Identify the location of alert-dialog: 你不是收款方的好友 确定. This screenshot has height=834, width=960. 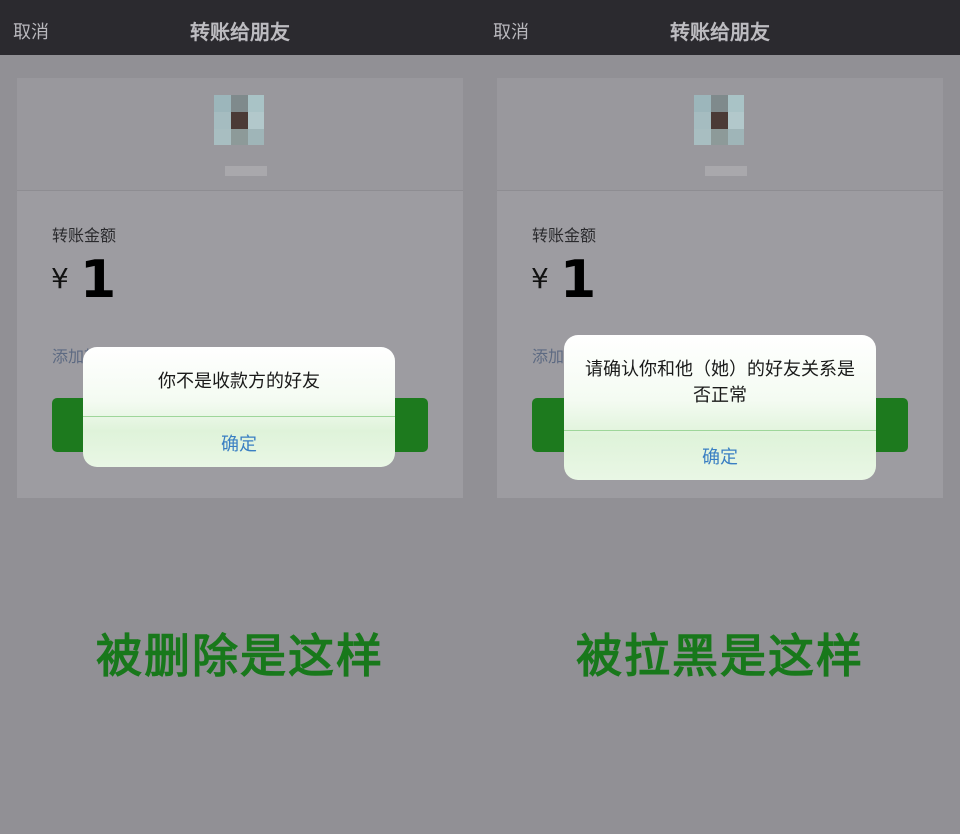
(239, 407).